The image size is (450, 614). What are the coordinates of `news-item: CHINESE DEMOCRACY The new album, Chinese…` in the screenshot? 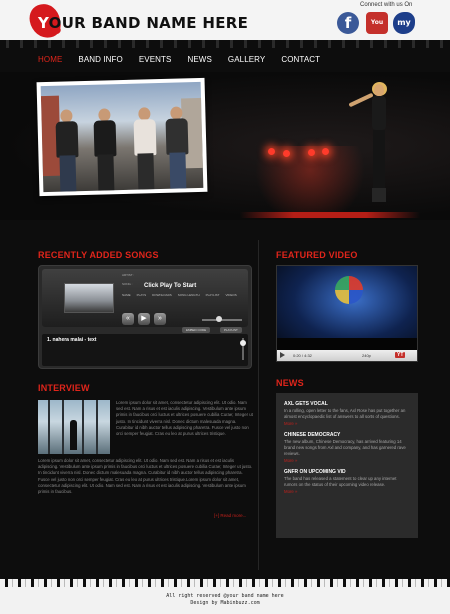 It's located at (347, 447).